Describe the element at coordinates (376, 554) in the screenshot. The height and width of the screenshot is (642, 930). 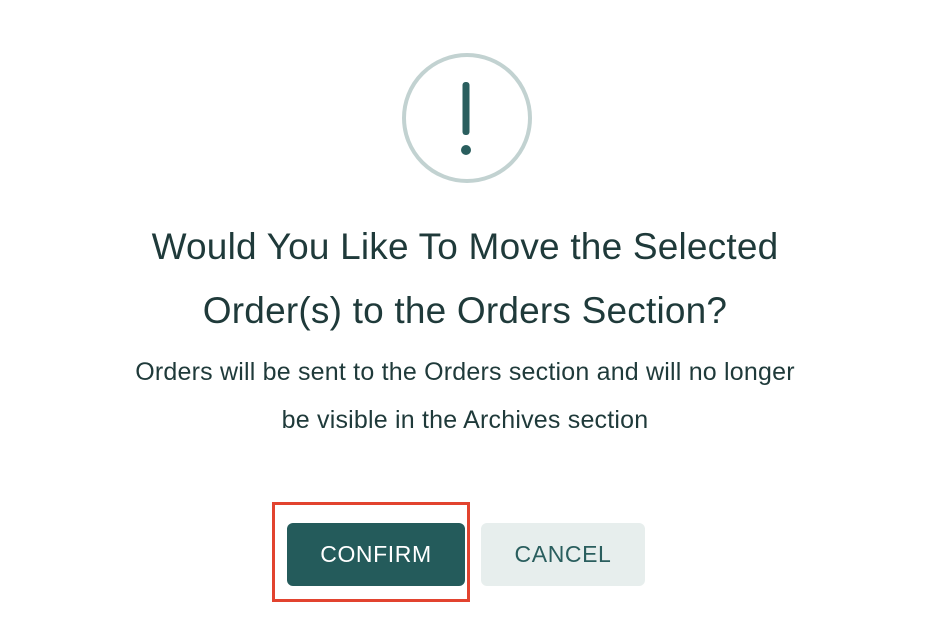
I see `confirm-button: CONFIRM` at that location.